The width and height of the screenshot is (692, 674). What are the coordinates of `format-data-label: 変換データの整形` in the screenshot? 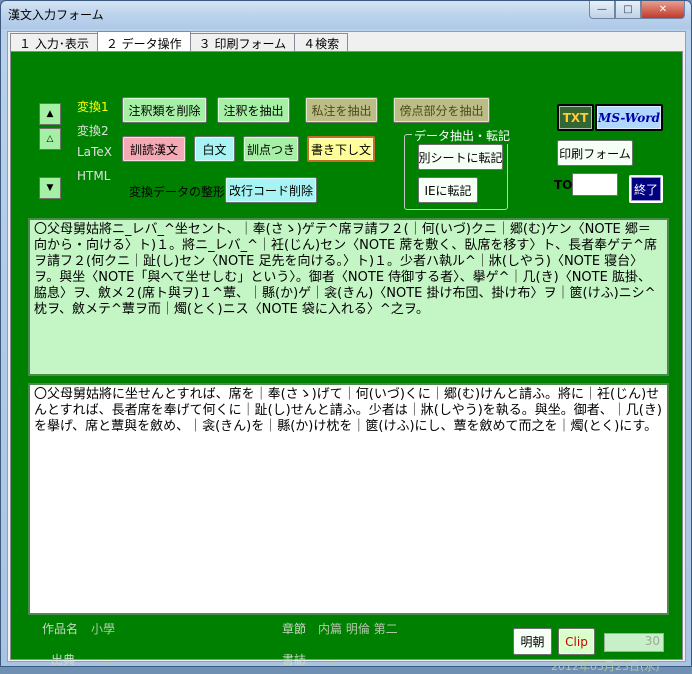 It's located at (177, 192).